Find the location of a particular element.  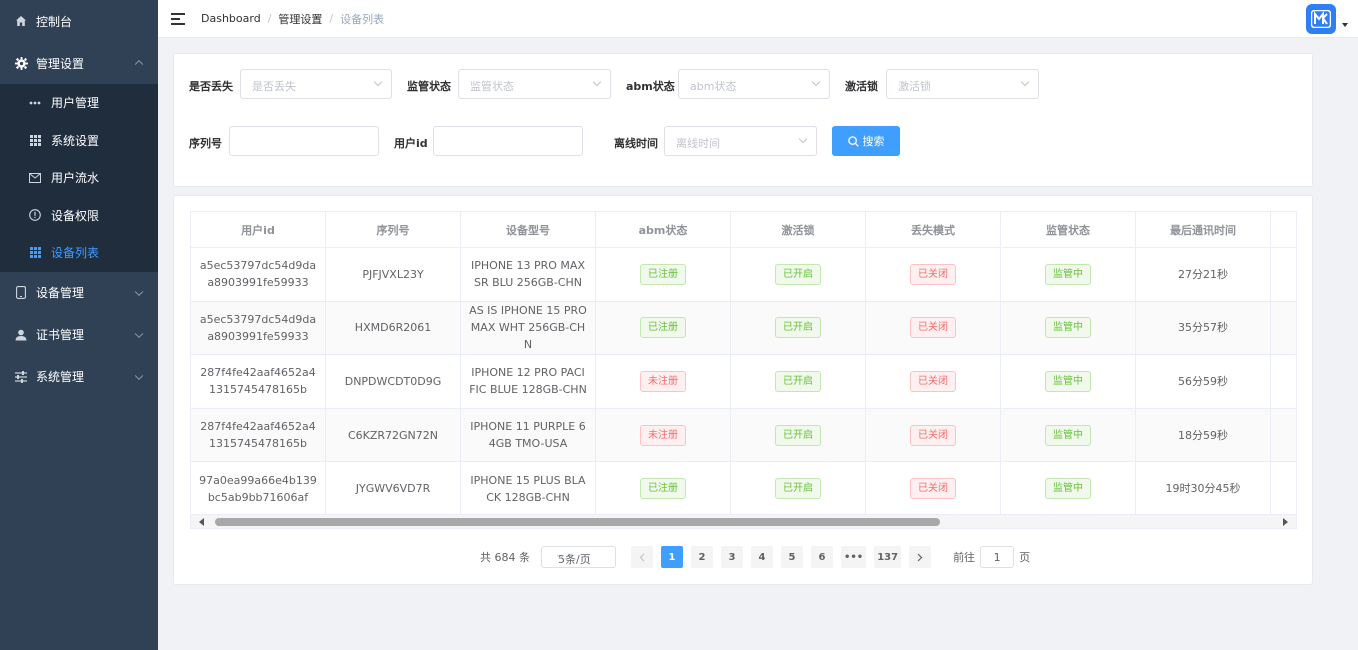

breadcrumb-item-dashboard: Dashboard is located at coordinates (231, 18).